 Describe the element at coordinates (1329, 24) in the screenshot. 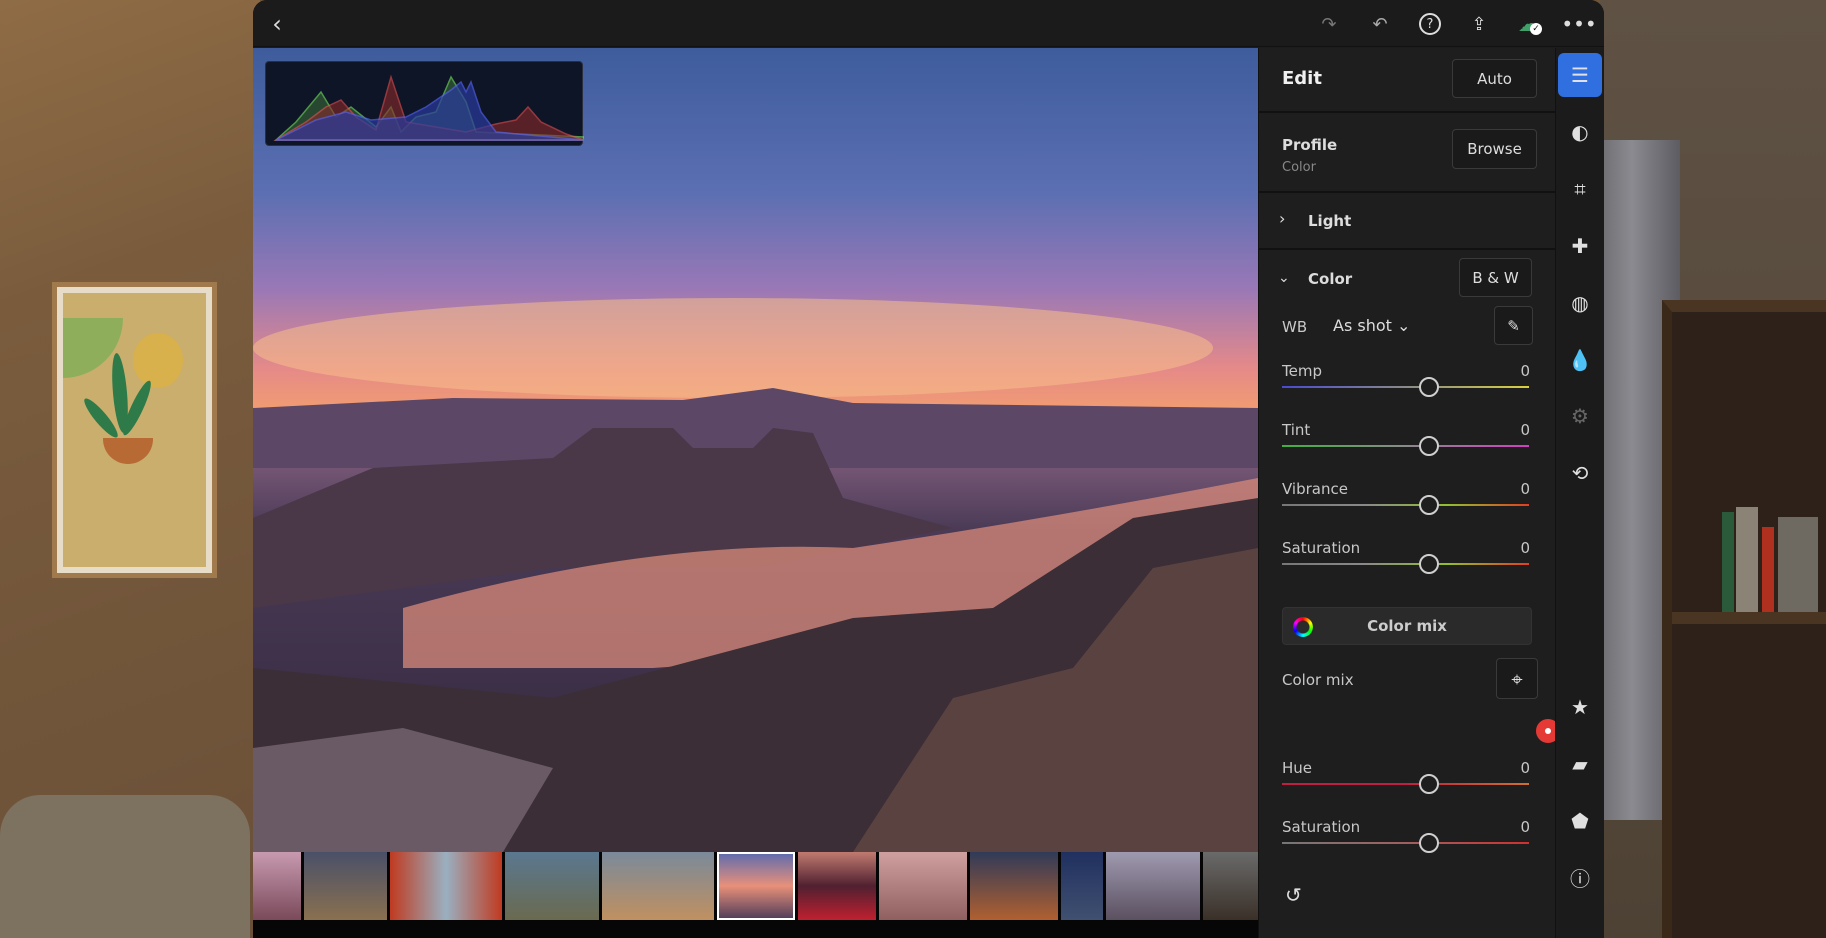

I see `redo-icon: ↷` at that location.